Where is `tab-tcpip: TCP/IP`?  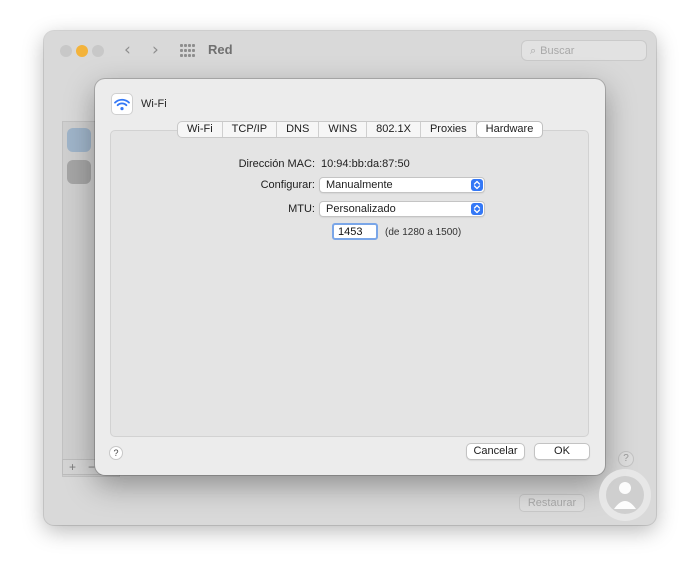
tab-tcpip: TCP/IP is located at coordinates (250, 129).